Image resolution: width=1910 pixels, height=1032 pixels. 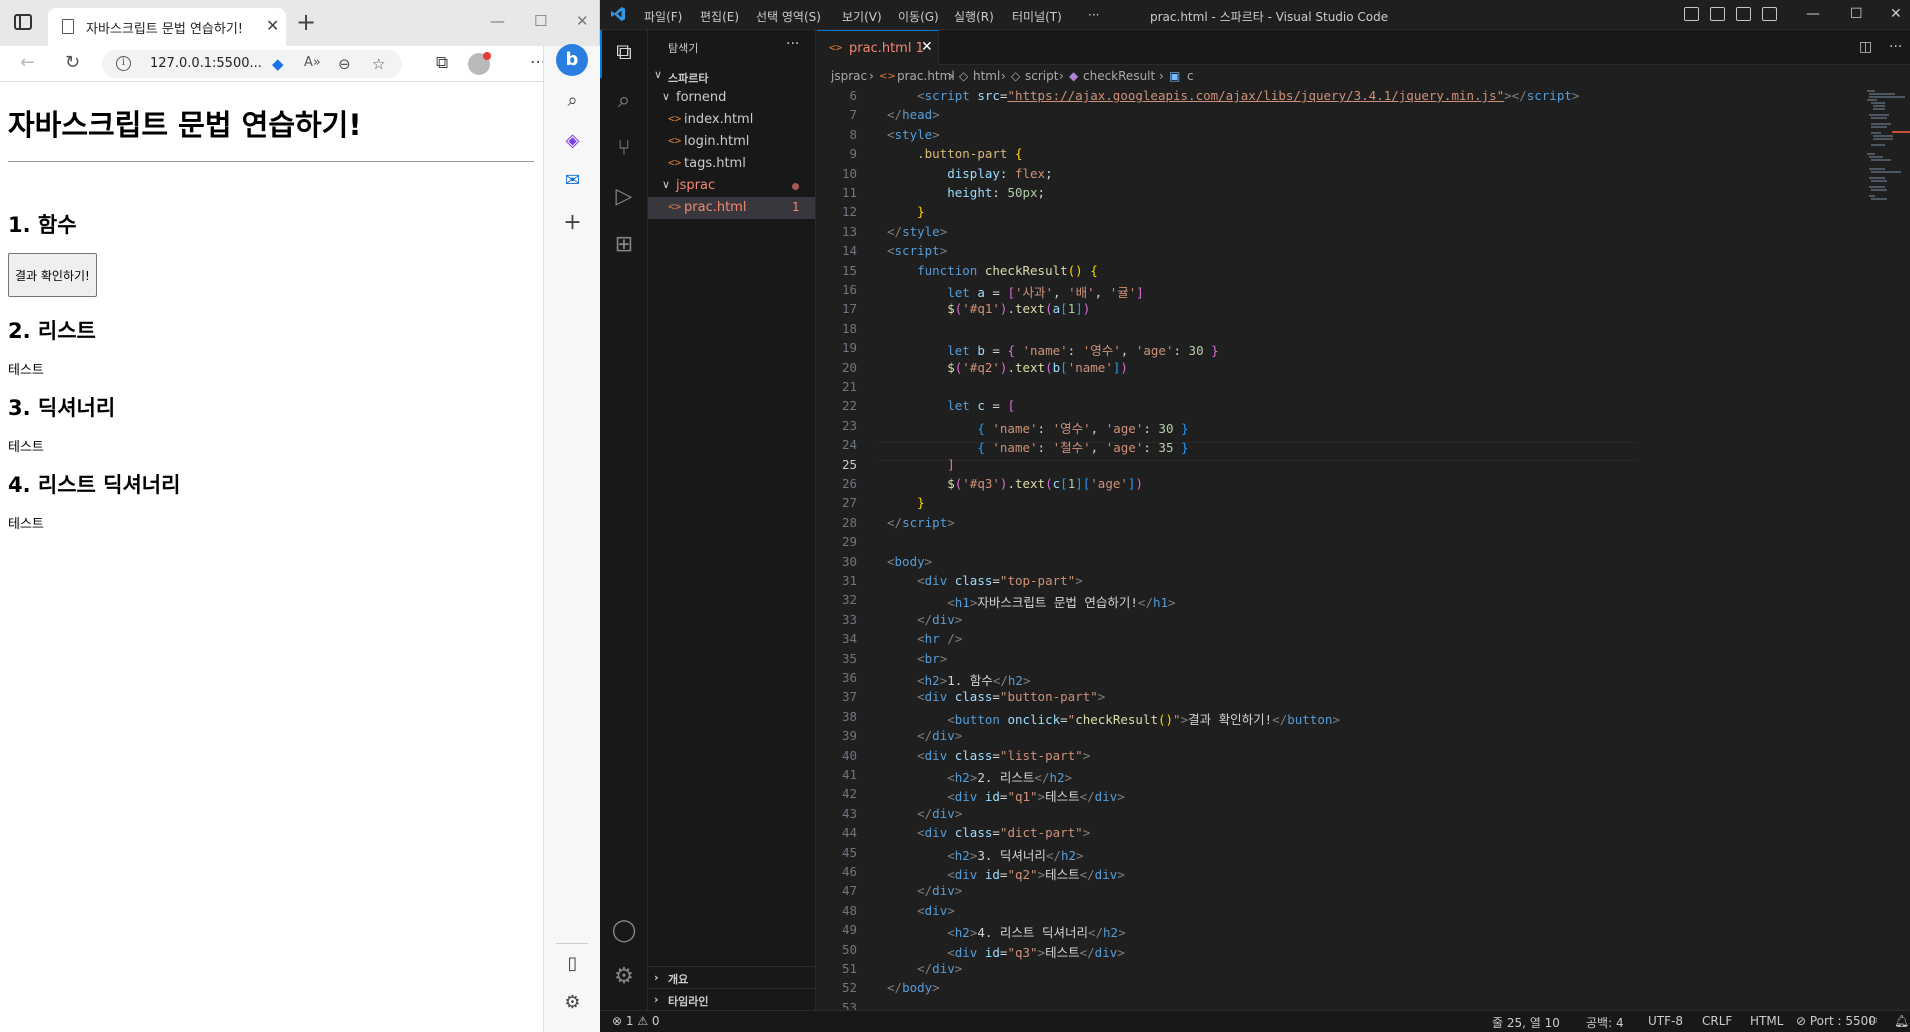 What do you see at coordinates (788, 16) in the screenshot?
I see `menu-selection: 선택 영역(S)` at bounding box center [788, 16].